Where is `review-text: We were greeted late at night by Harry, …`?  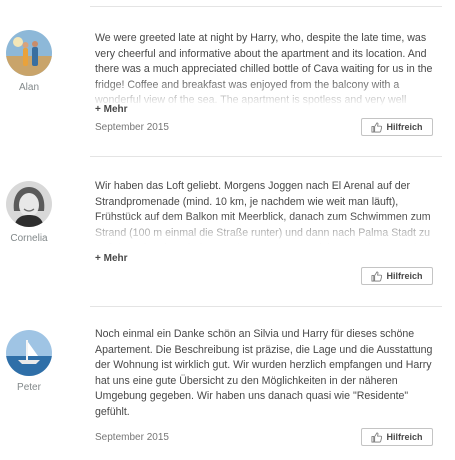 review-text: We were greeted late at night by Harry, … is located at coordinates (267, 70).